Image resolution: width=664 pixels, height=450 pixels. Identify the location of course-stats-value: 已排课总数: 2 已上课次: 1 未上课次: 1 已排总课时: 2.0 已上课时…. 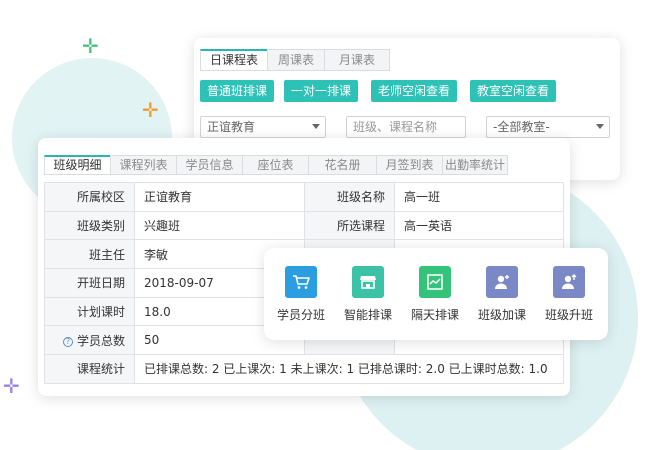
(349, 369).